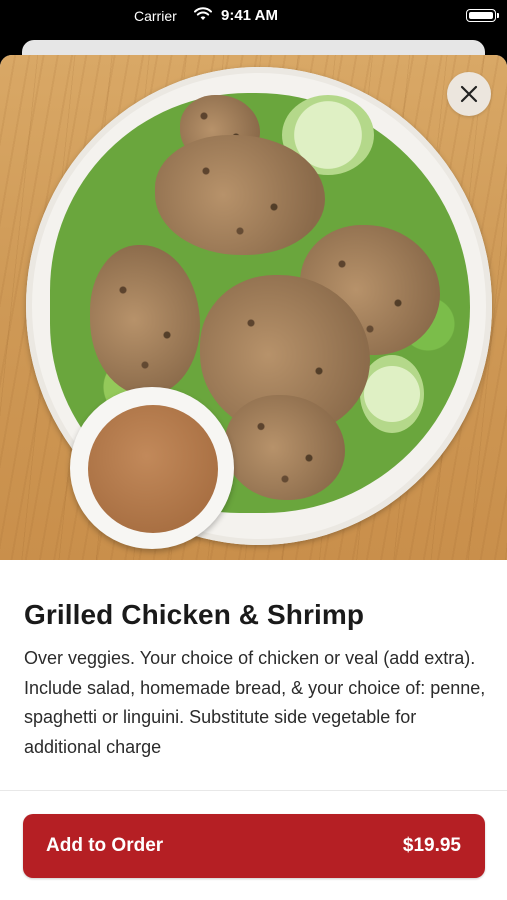  I want to click on wifi-icon, so click(203, 13).